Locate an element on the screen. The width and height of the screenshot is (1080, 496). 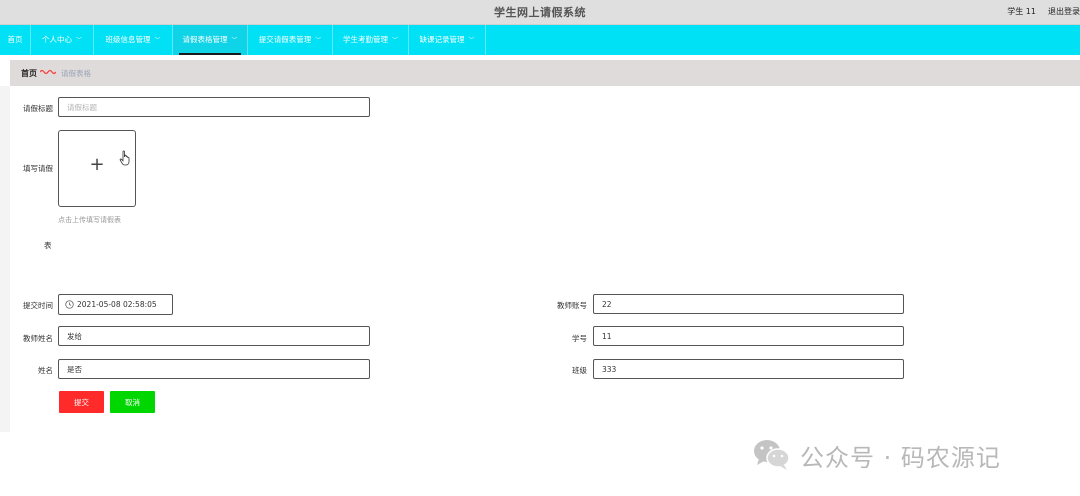
watermark: 公众号 · 码农源记 is located at coordinates (876, 455).